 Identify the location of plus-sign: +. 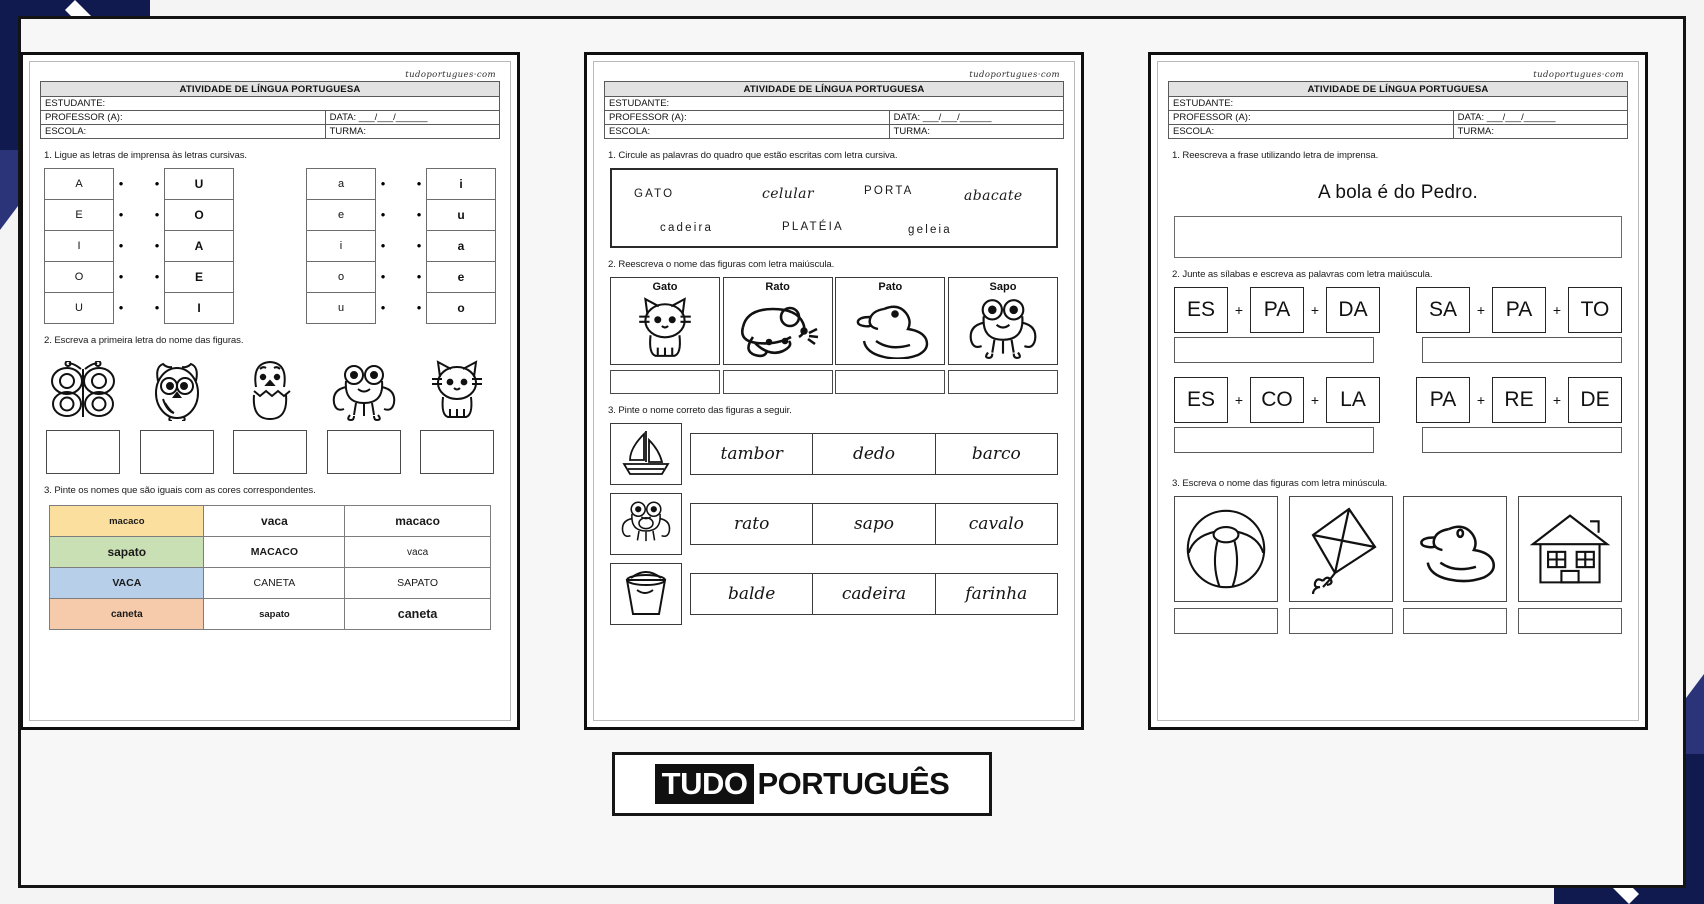
(1557, 310).